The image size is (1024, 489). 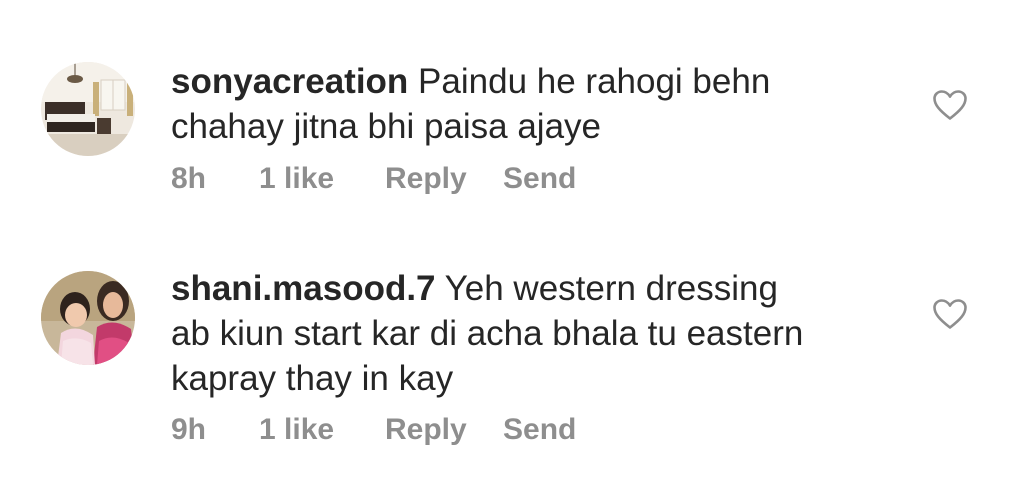 I want to click on mother-child-photo-avatar, so click(x=88, y=318).